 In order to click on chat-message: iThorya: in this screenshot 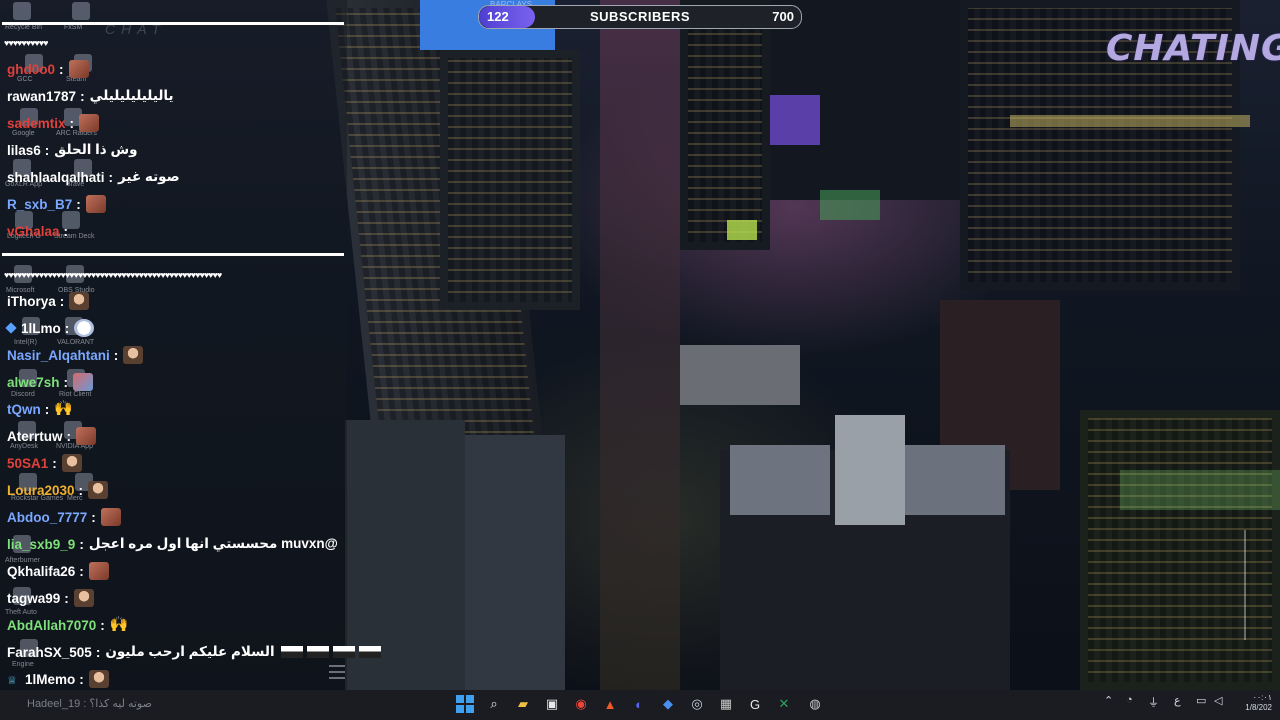, I will do `click(48, 301)`.